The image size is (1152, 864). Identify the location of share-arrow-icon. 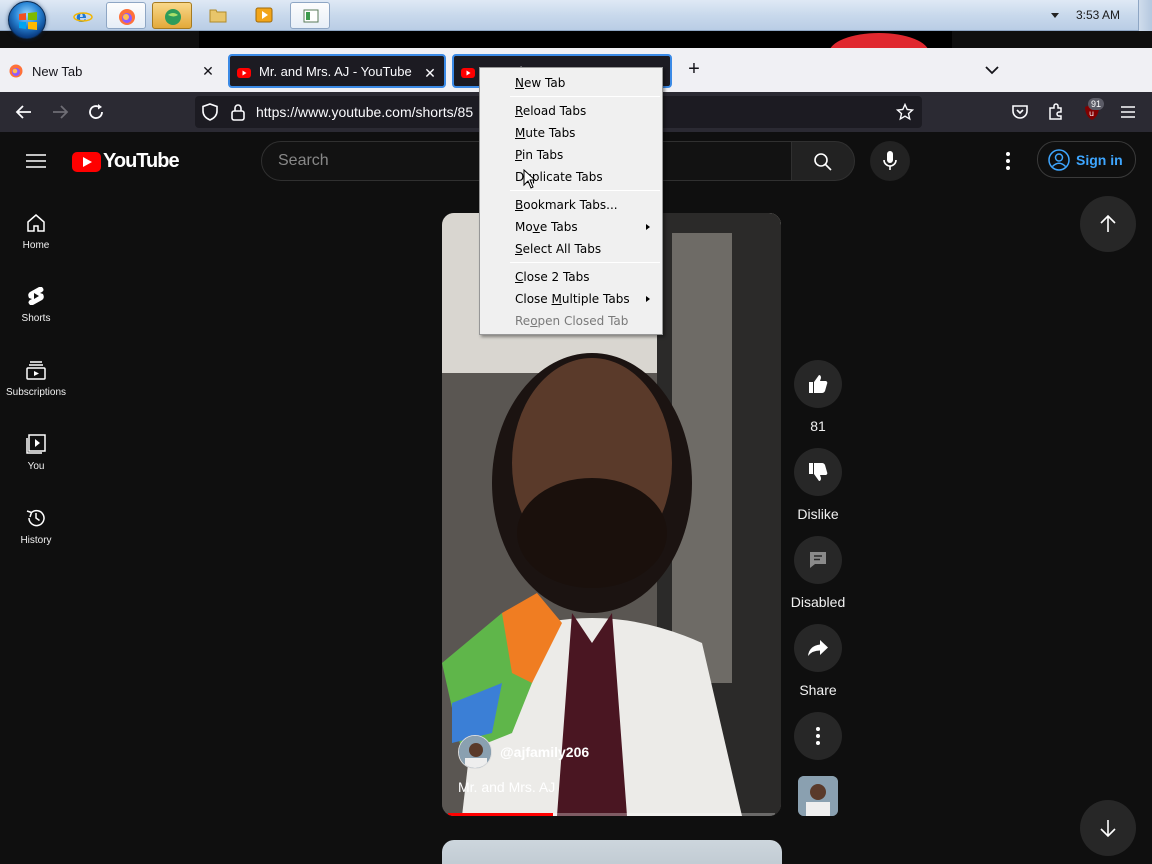
(818, 648).